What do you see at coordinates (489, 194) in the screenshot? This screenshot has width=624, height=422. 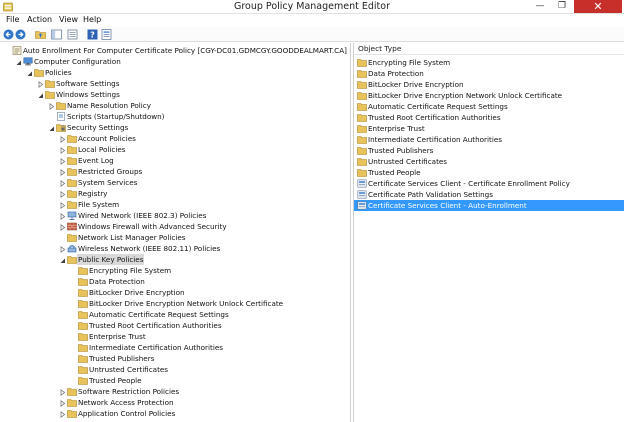 I see `list-item-certificate-path-validation-settings: Certificate Path Validation Settings` at bounding box center [489, 194].